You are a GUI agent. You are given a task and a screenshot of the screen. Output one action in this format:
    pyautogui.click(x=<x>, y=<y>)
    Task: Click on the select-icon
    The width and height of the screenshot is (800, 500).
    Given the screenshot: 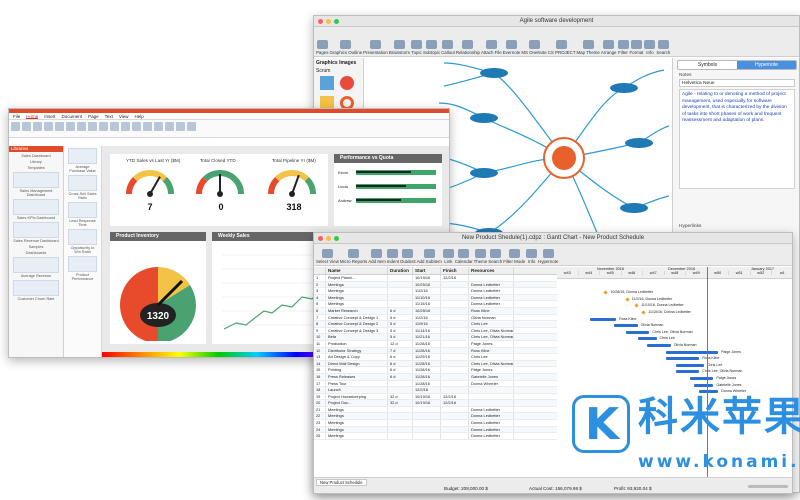 What is the action you would take?
    pyautogui.click(x=81, y=126)
    